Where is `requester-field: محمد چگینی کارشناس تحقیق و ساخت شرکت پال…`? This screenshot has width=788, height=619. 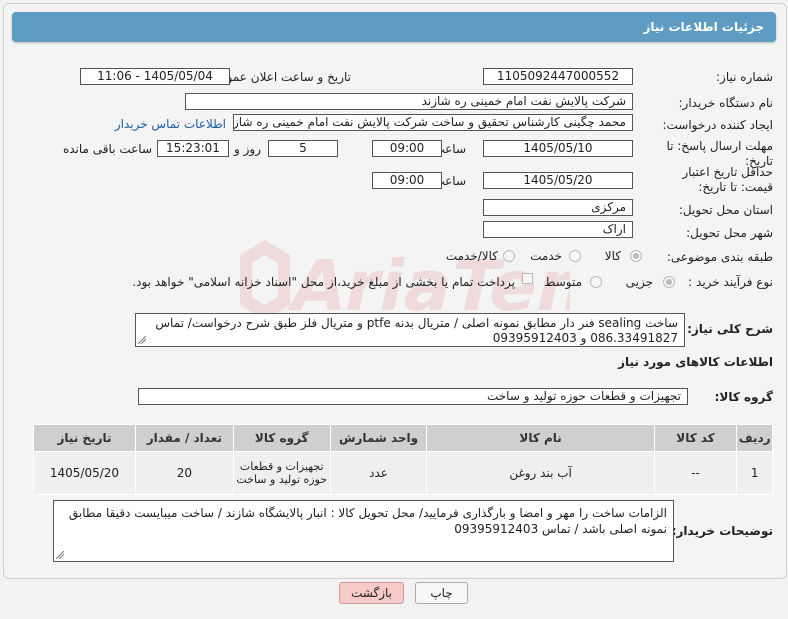 requester-field: محمد چگینی کارشناس تحقیق و ساخت شرکت پال… is located at coordinates (433, 122).